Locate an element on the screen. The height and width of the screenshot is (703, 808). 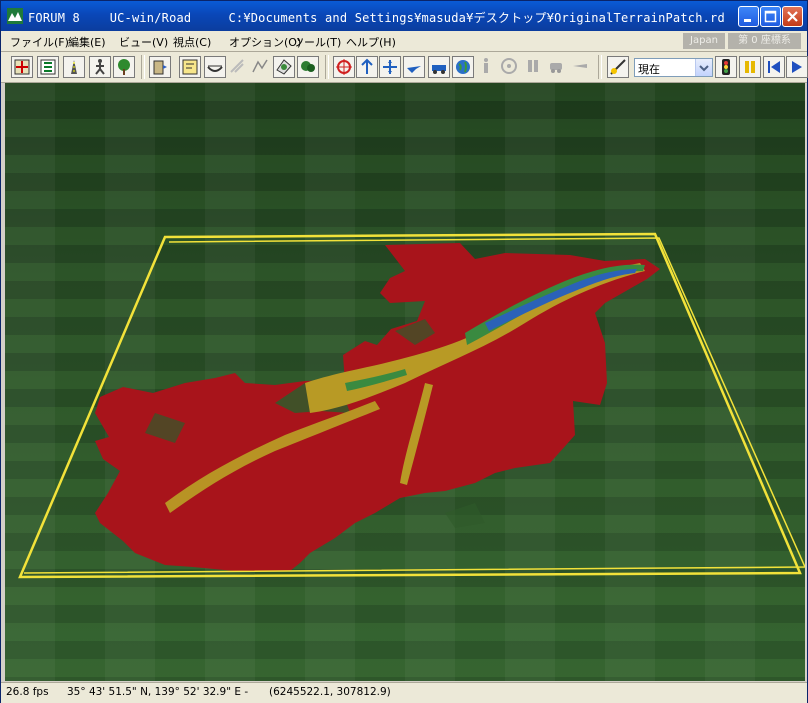
move-view-icon is located at coordinates (367, 66).